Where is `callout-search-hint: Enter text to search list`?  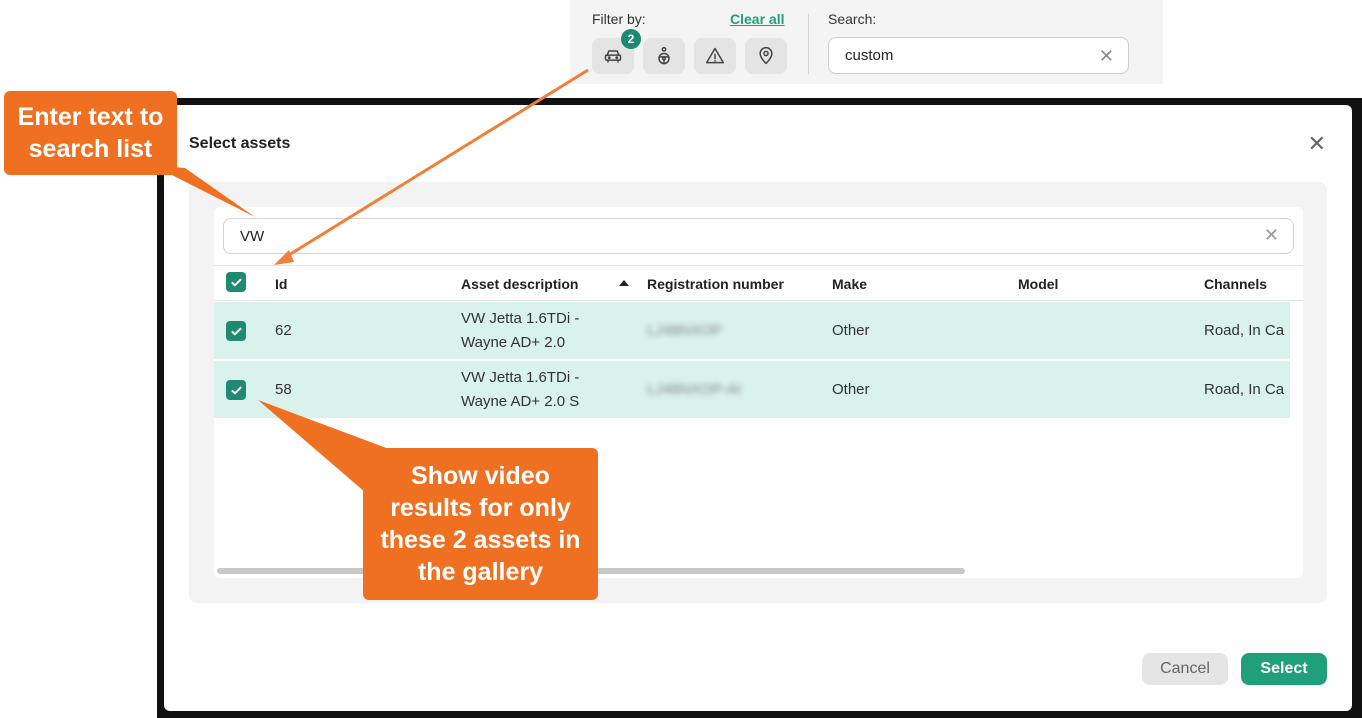
callout-search-hint: Enter text to search list is located at coordinates (90, 133).